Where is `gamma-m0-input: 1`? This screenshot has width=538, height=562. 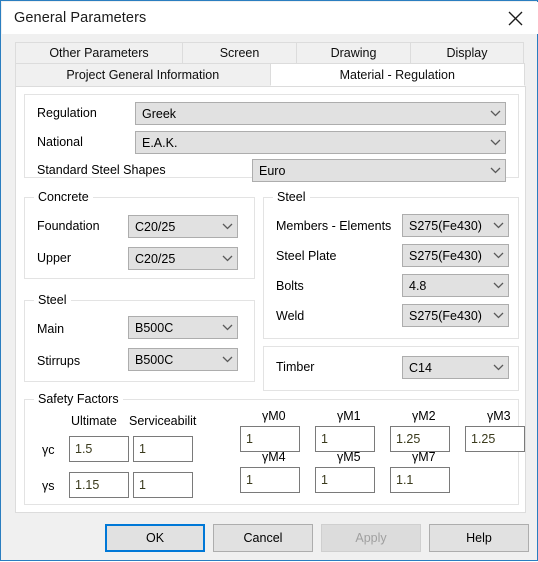 gamma-m0-input: 1 is located at coordinates (270, 439).